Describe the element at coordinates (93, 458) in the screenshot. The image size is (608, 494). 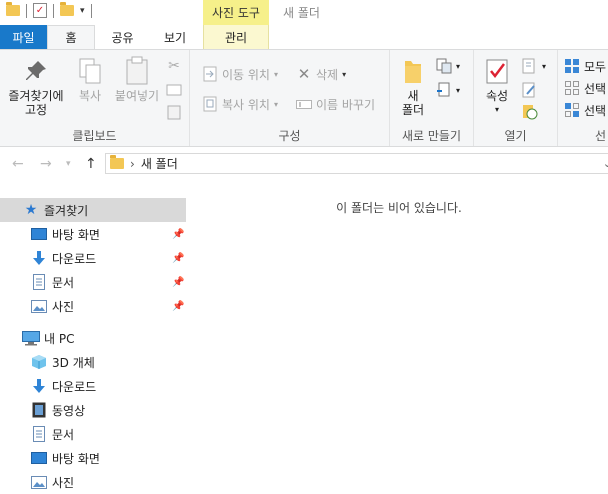
I see `nav-pc-desktop: 바탕 화면` at that location.